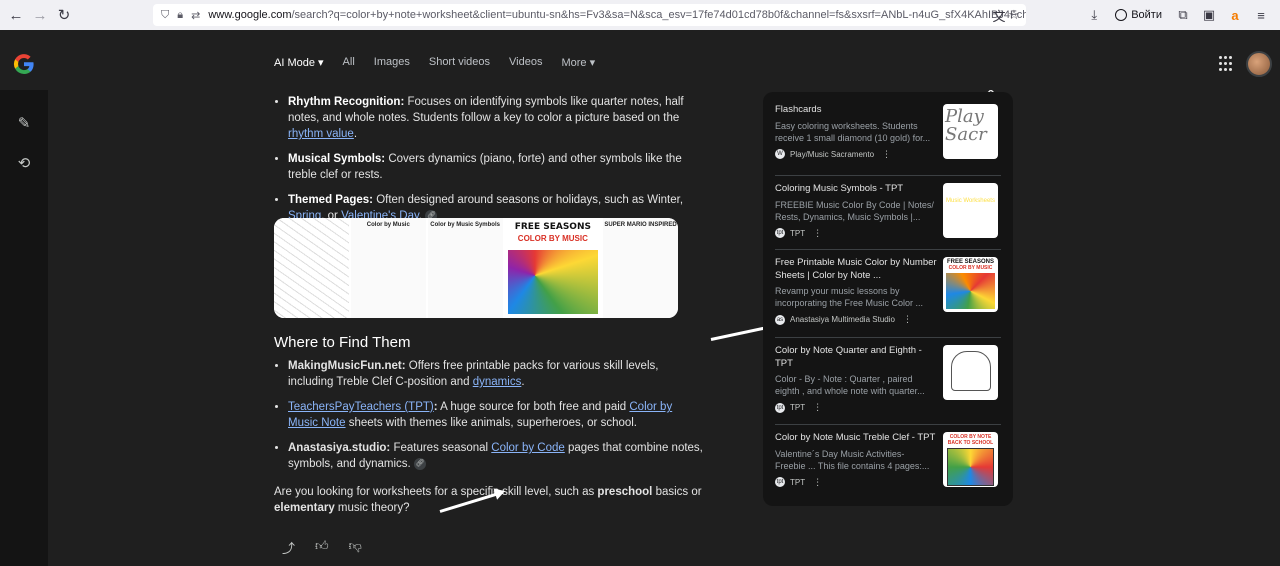 The height and width of the screenshot is (566, 1280). I want to click on google-logo-icon, so click(24, 64).